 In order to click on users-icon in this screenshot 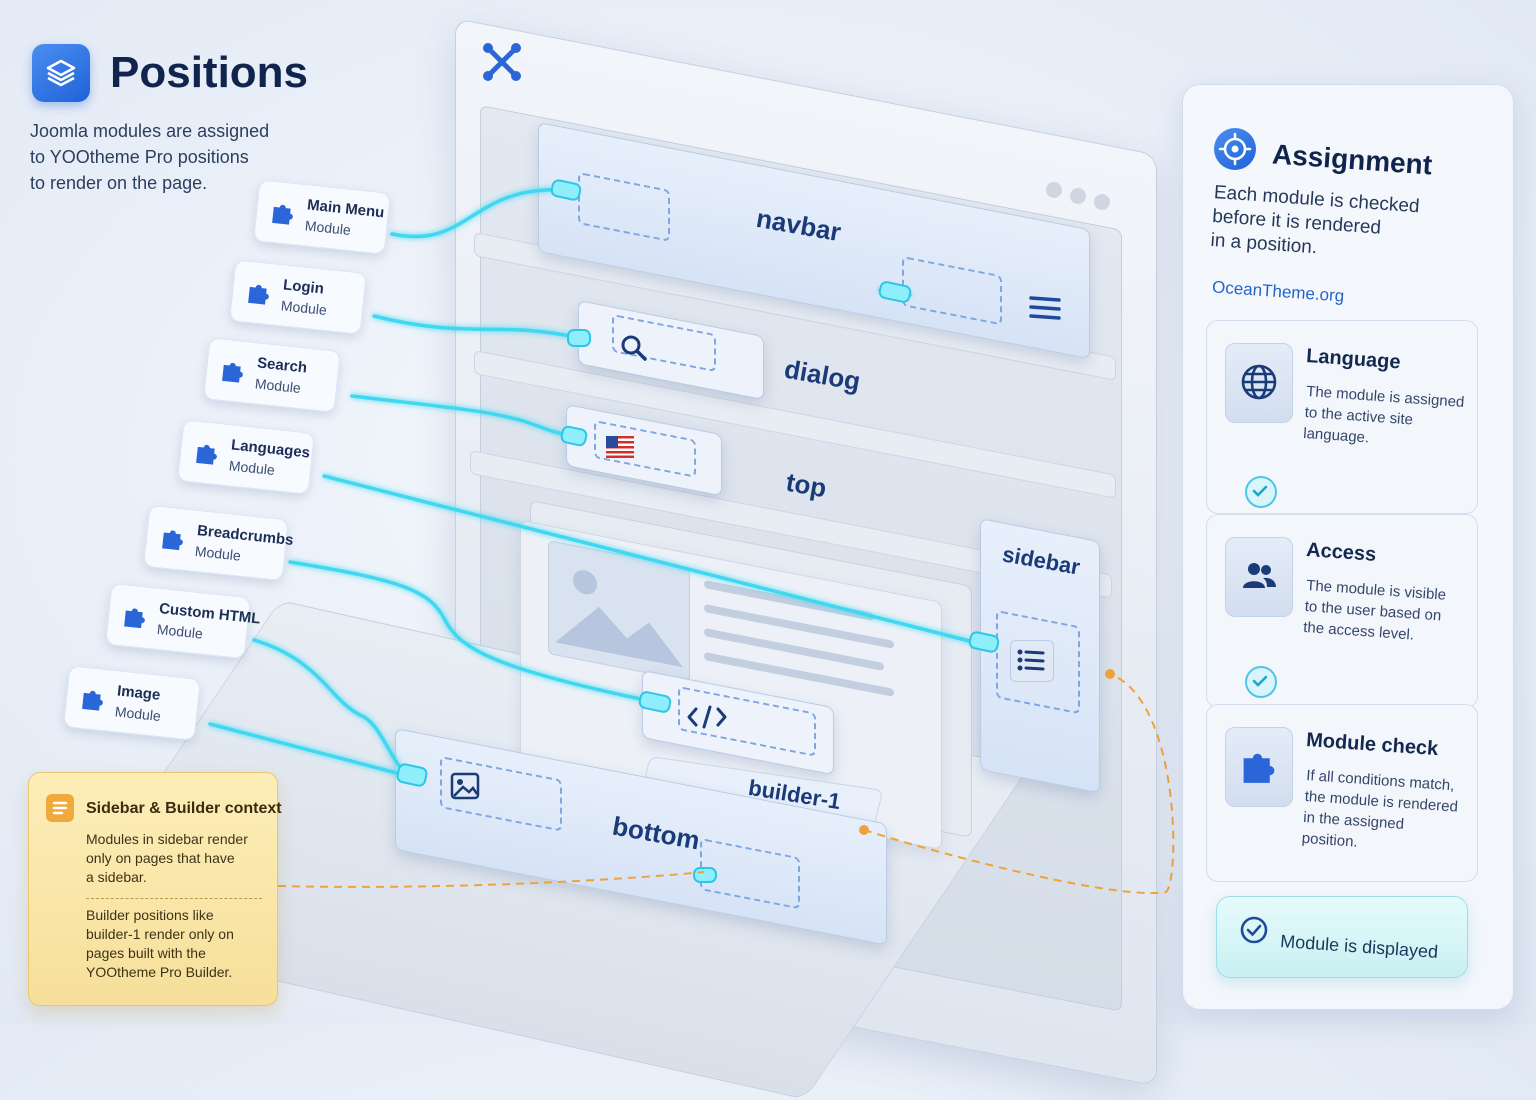, I will do `click(1259, 577)`.